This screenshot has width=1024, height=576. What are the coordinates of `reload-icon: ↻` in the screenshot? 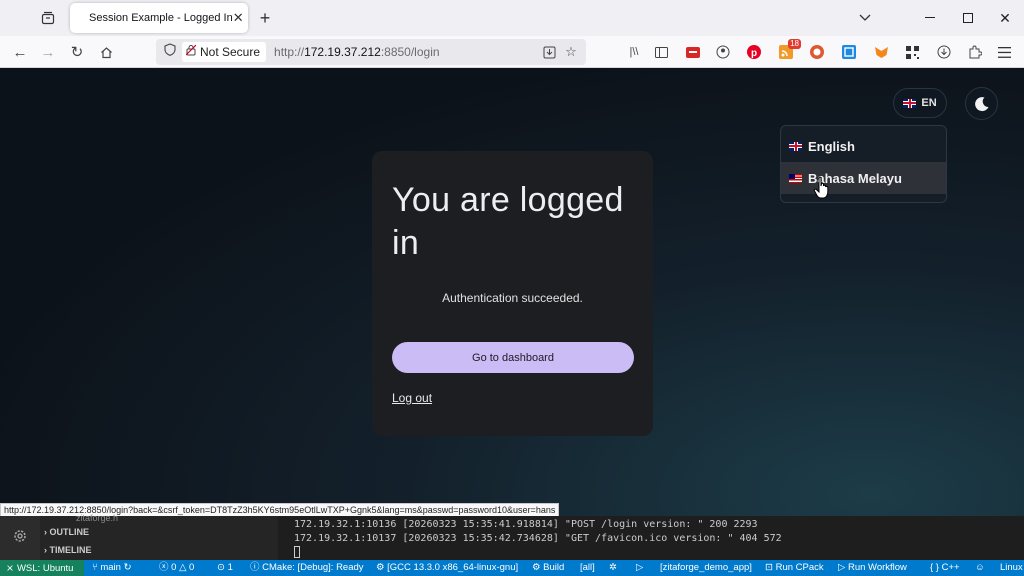 It's located at (77, 52).